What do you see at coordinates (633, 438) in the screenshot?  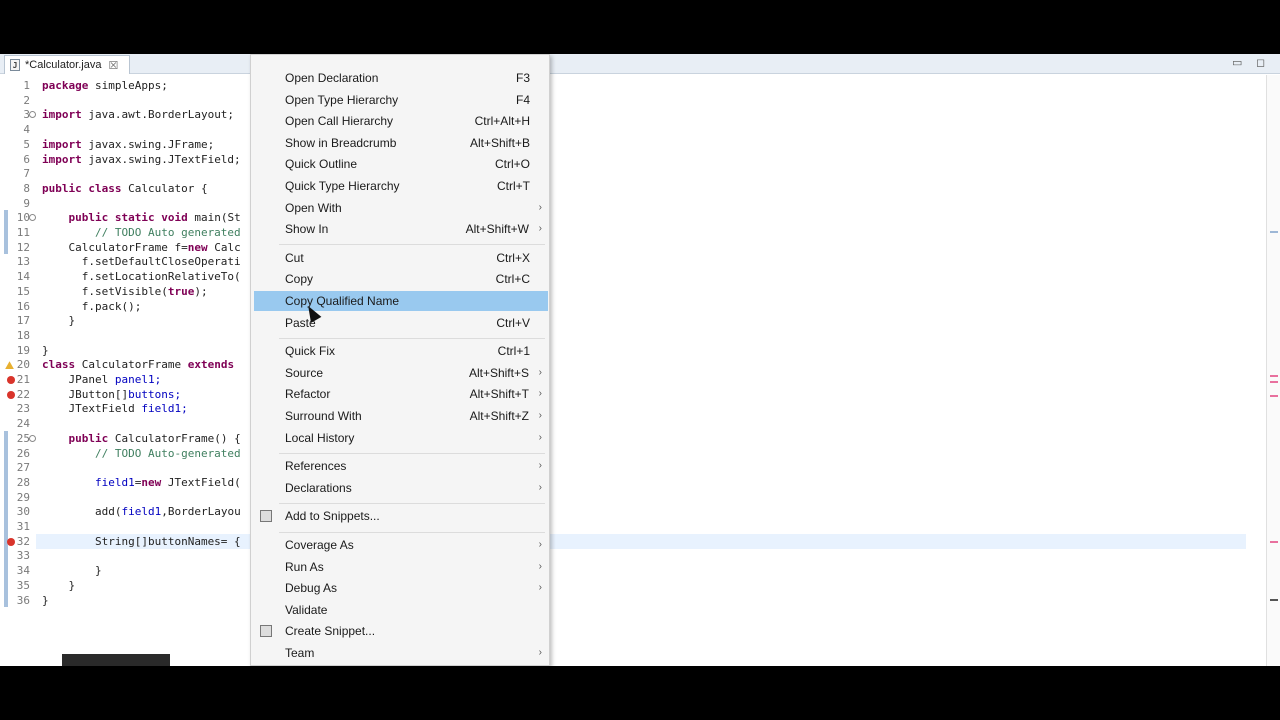 I see `code-line: 25 public CalculatorFrame() {` at bounding box center [633, 438].